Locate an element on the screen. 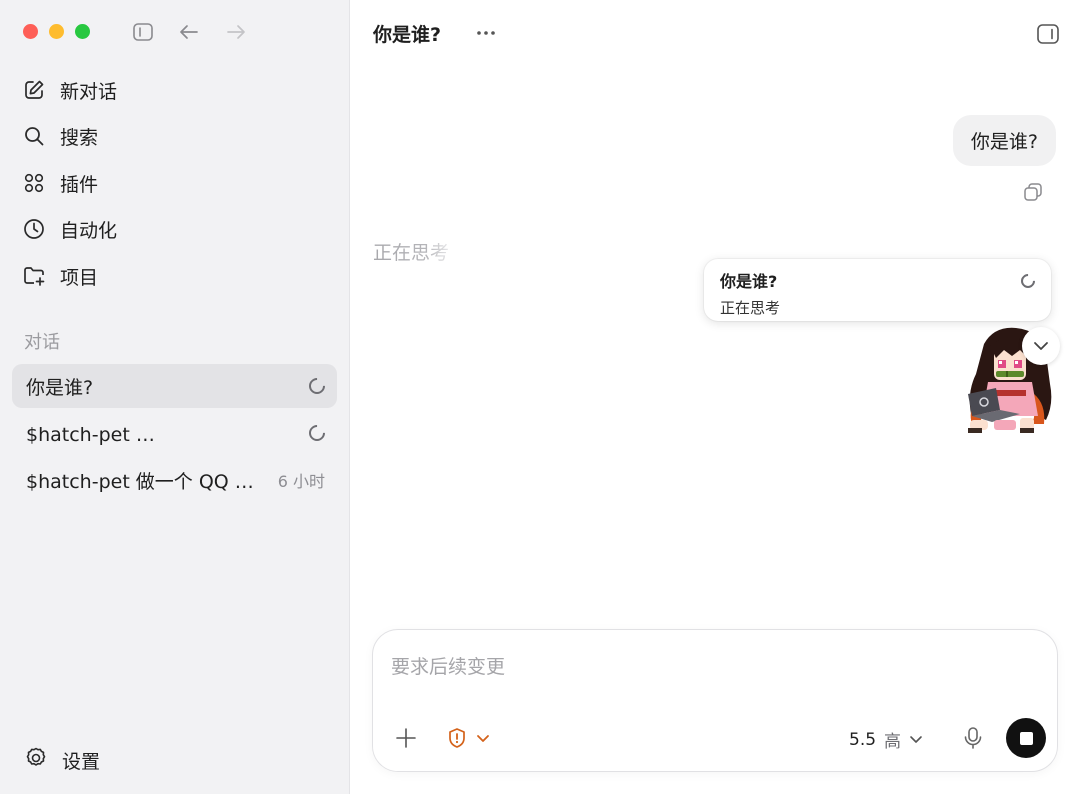 This screenshot has width=1080, height=794. plugins-button: 插件 is located at coordinates (60, 183).